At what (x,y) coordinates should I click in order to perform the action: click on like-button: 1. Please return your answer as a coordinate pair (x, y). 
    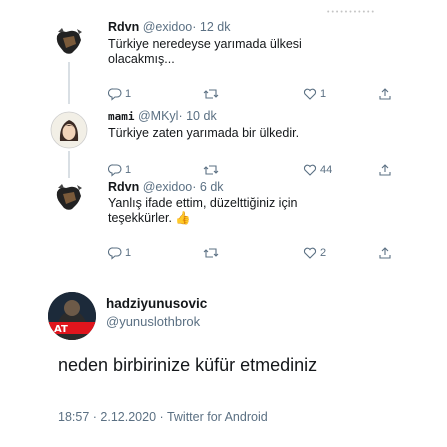
    Looking at the image, I should click on (314, 94).